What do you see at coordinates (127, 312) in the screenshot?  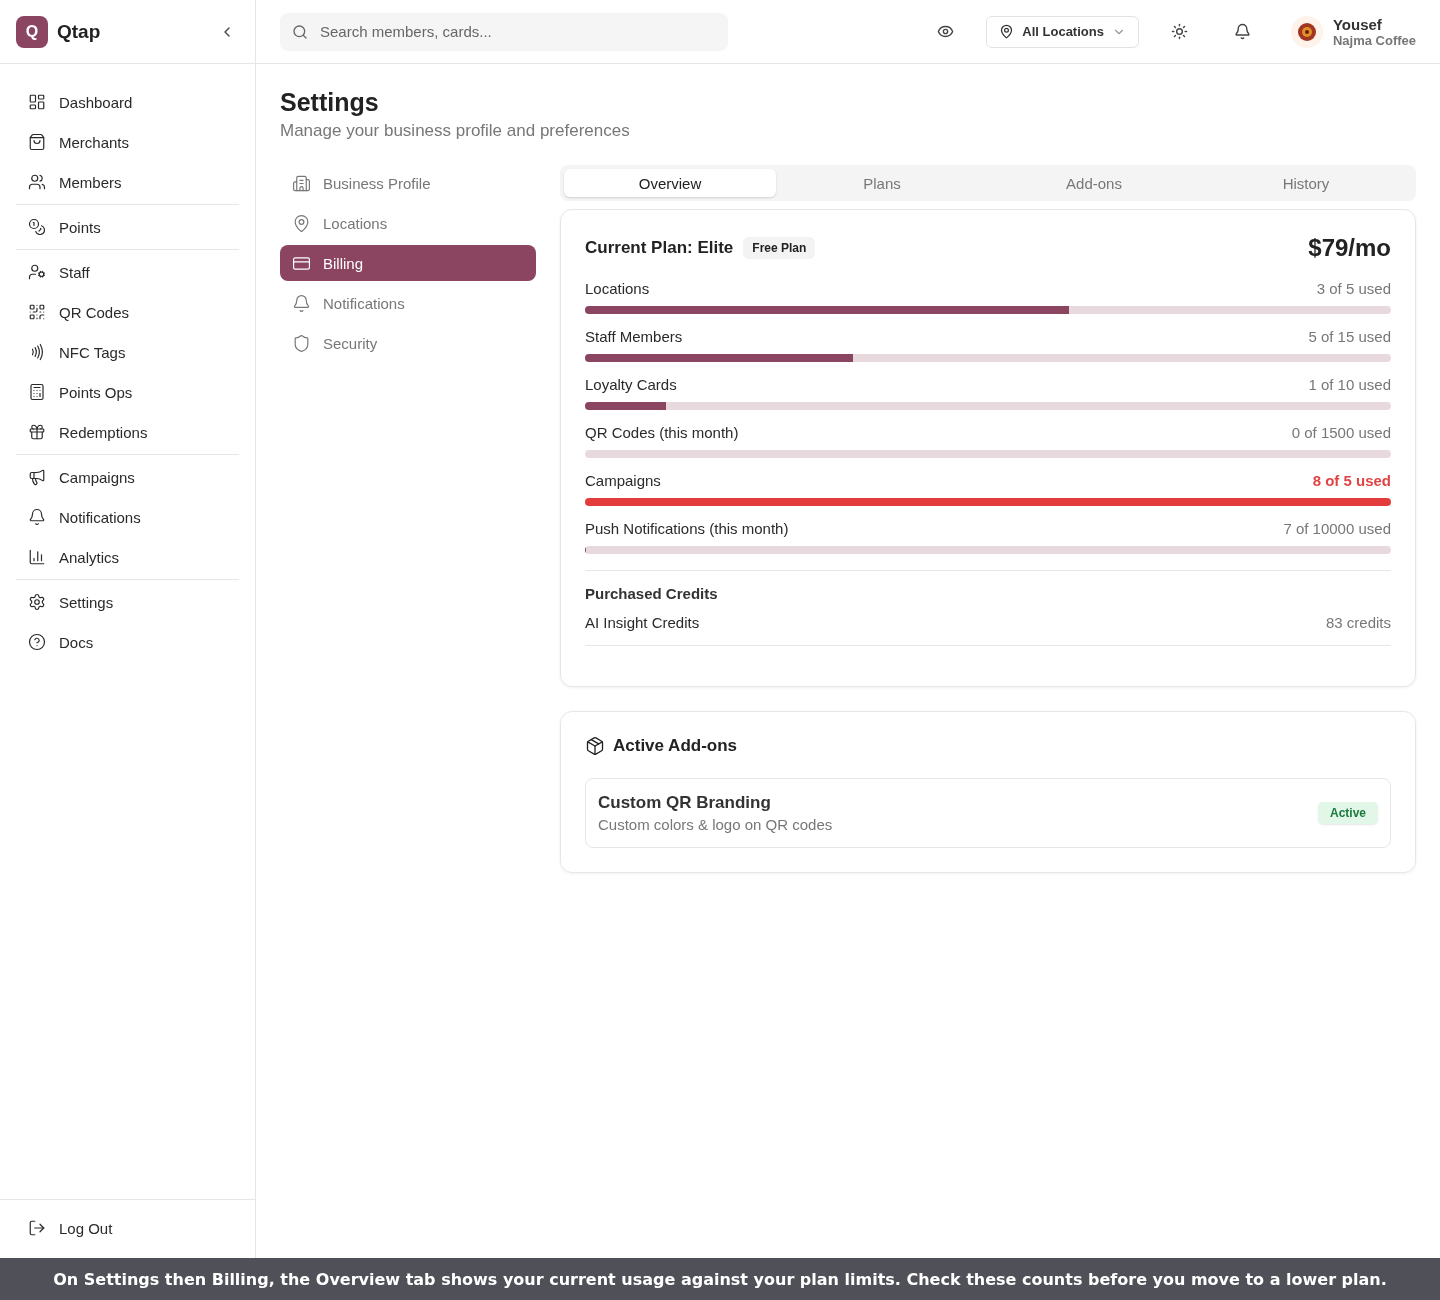 I see `nav-item: QR Codes` at bounding box center [127, 312].